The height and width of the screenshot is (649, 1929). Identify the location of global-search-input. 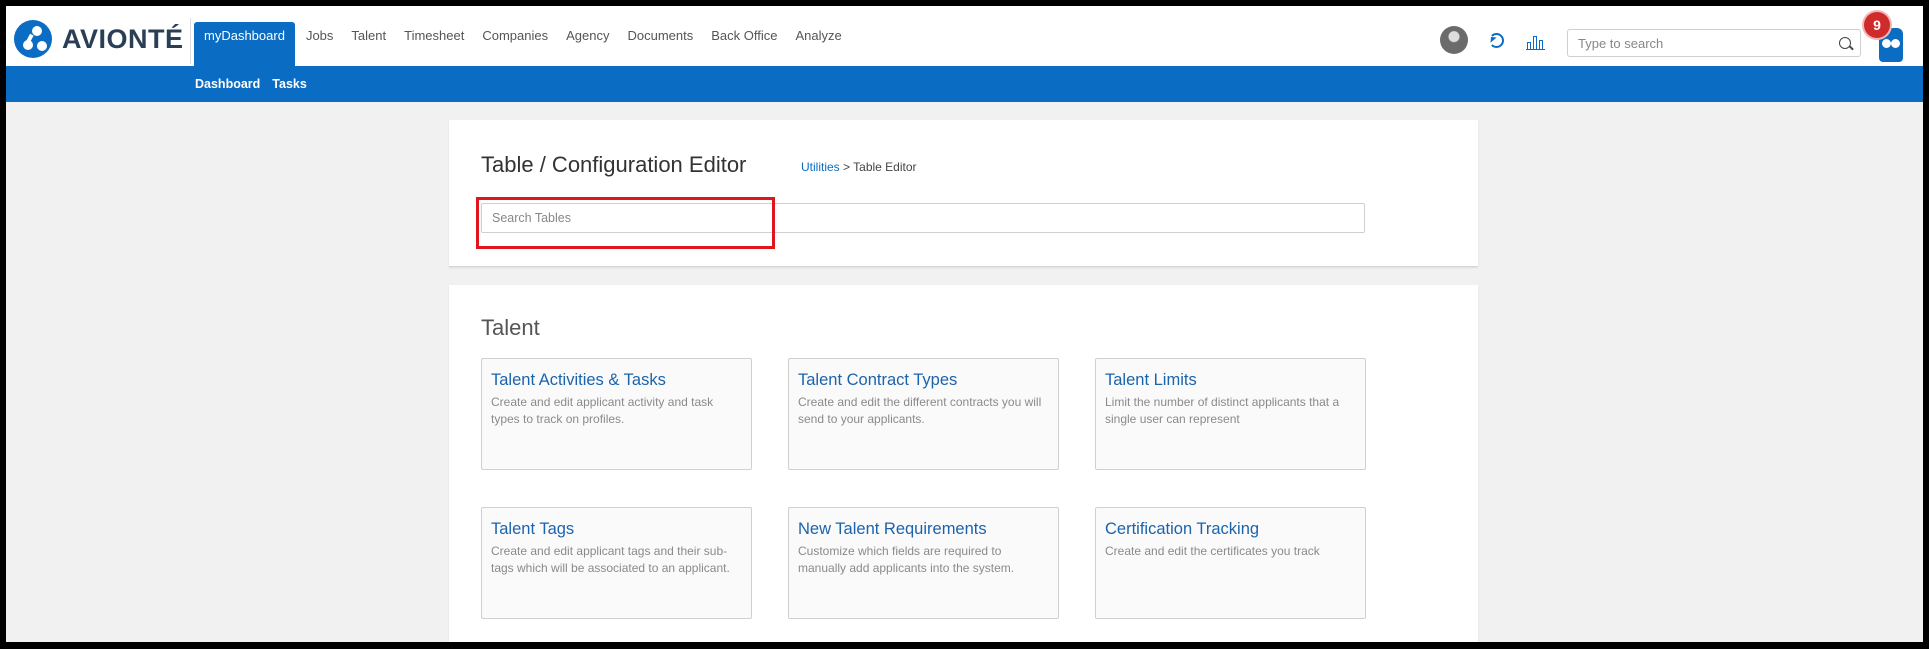
(1693, 43).